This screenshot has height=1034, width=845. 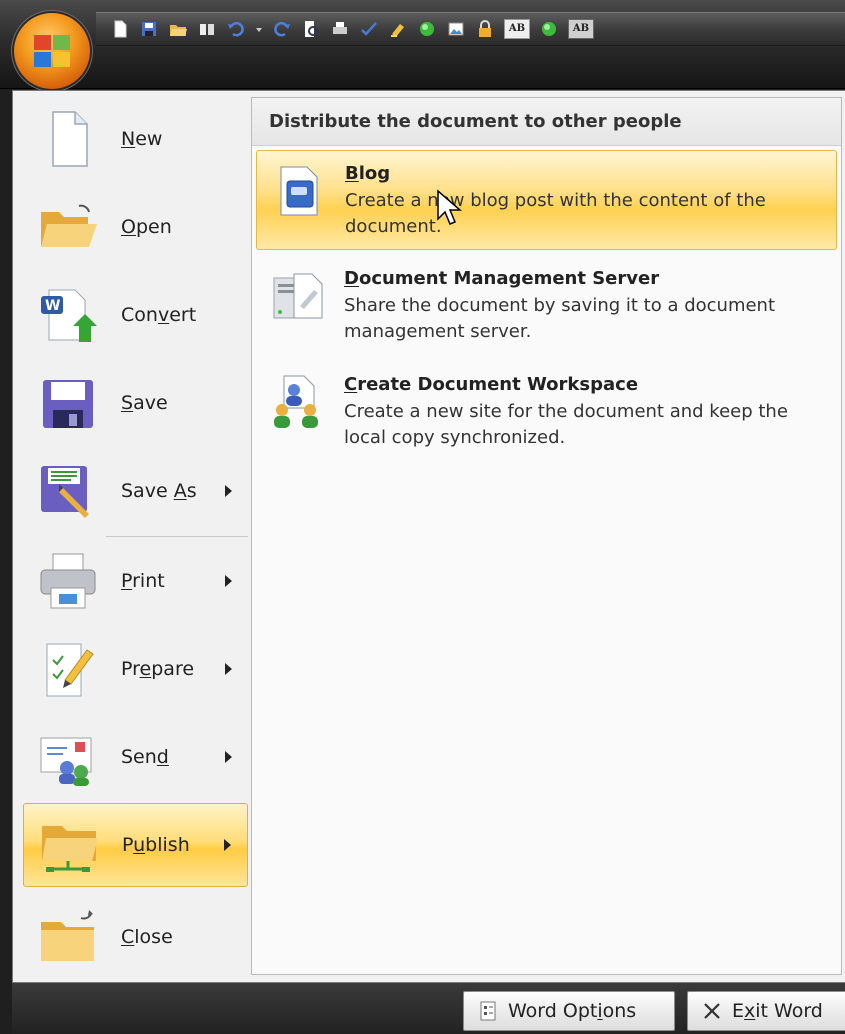 What do you see at coordinates (135, 845) in the screenshot?
I see `publish-command: Publish` at bounding box center [135, 845].